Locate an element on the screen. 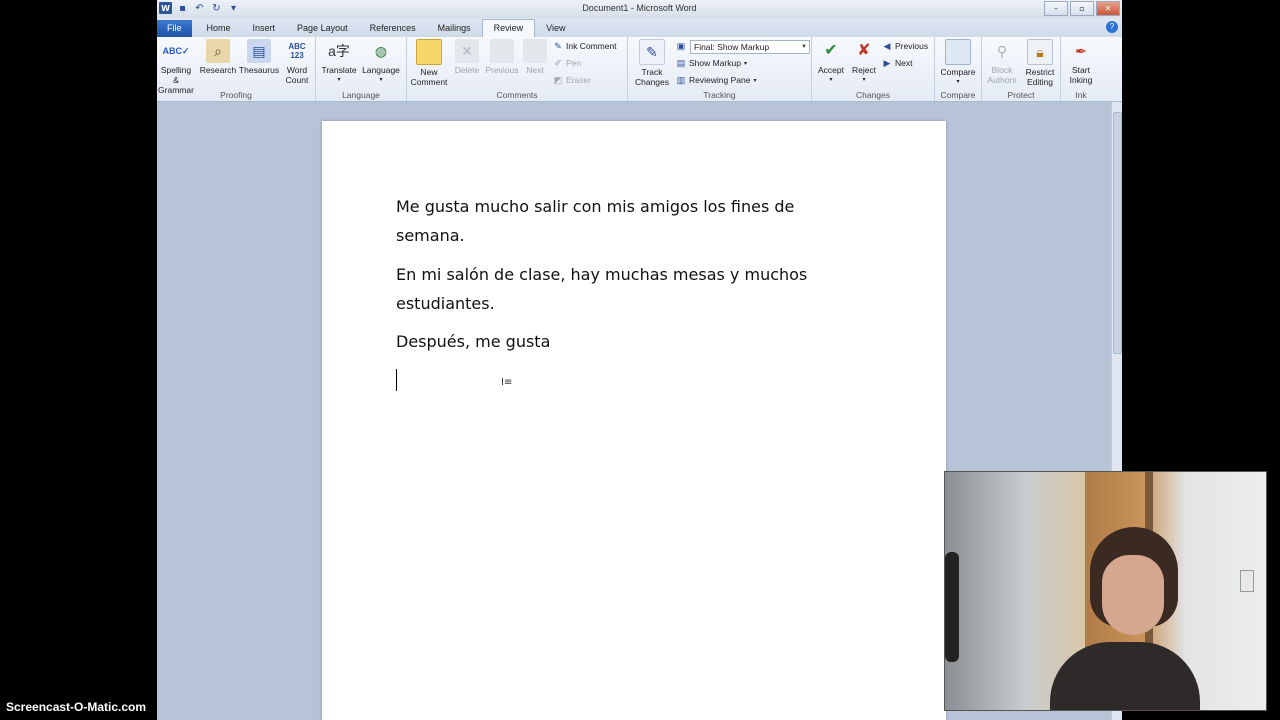 This screenshot has height=720, width=1280. accept-check-icon: ✔ is located at coordinates (831, 50).